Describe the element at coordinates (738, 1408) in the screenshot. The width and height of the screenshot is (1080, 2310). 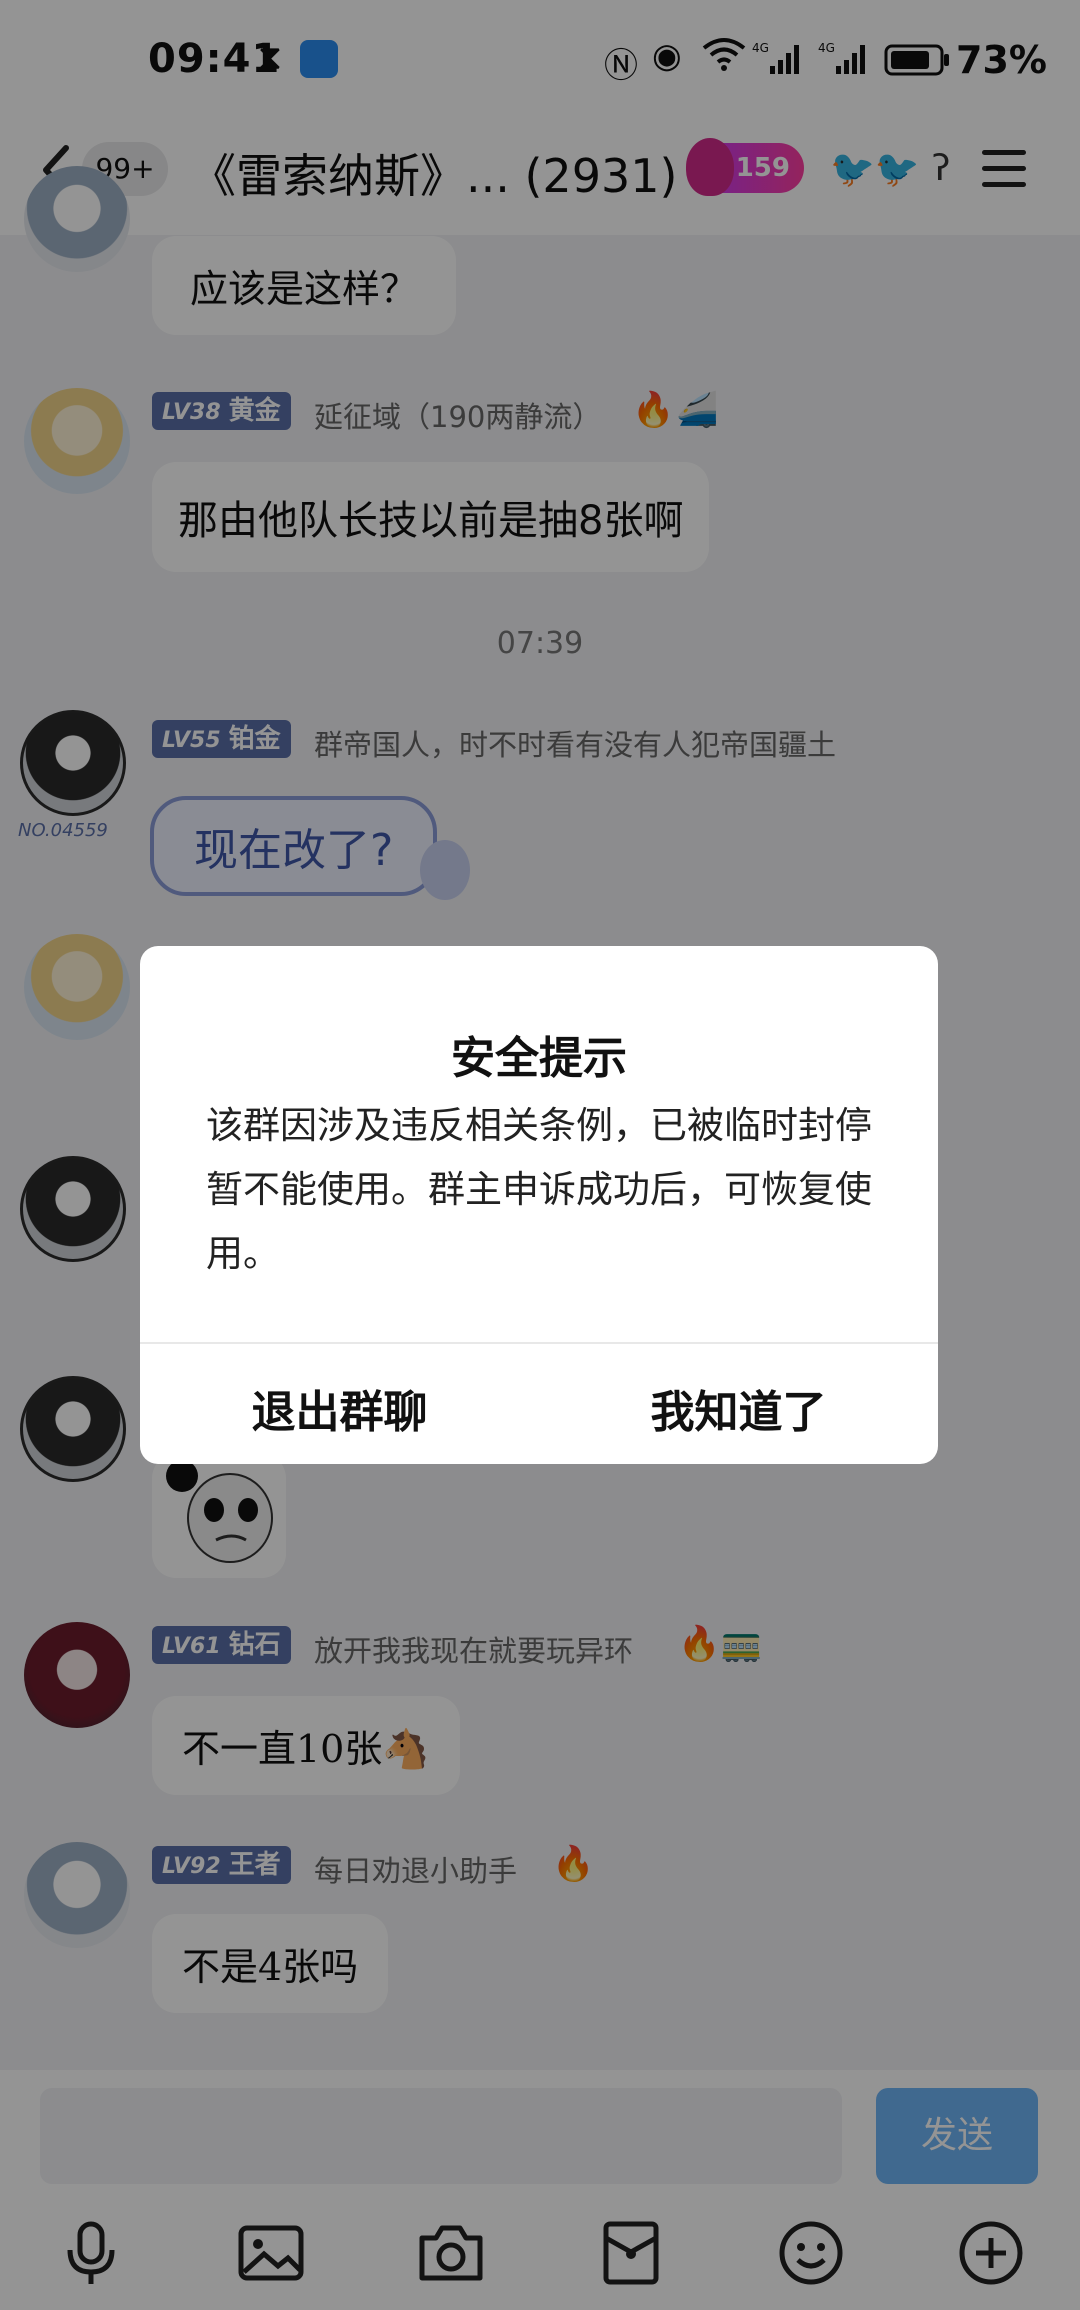
I see `acknowledge-button: 我知道了` at that location.